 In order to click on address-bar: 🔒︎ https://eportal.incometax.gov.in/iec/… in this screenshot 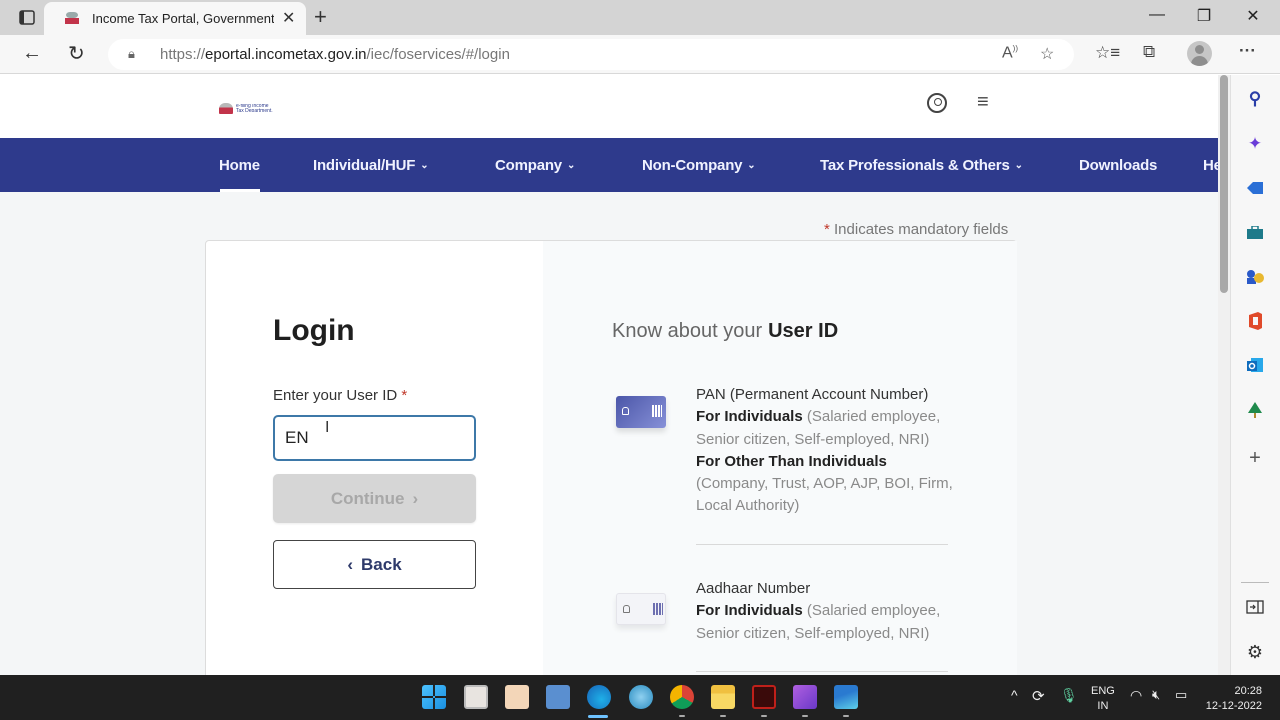, I will do `click(591, 54)`.